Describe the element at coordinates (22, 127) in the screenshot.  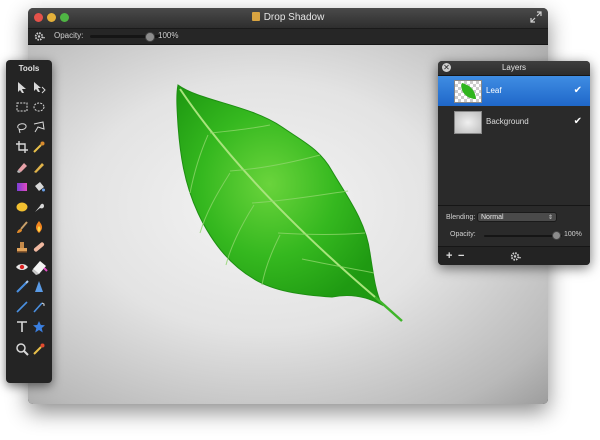
I see `lasso-icon` at that location.